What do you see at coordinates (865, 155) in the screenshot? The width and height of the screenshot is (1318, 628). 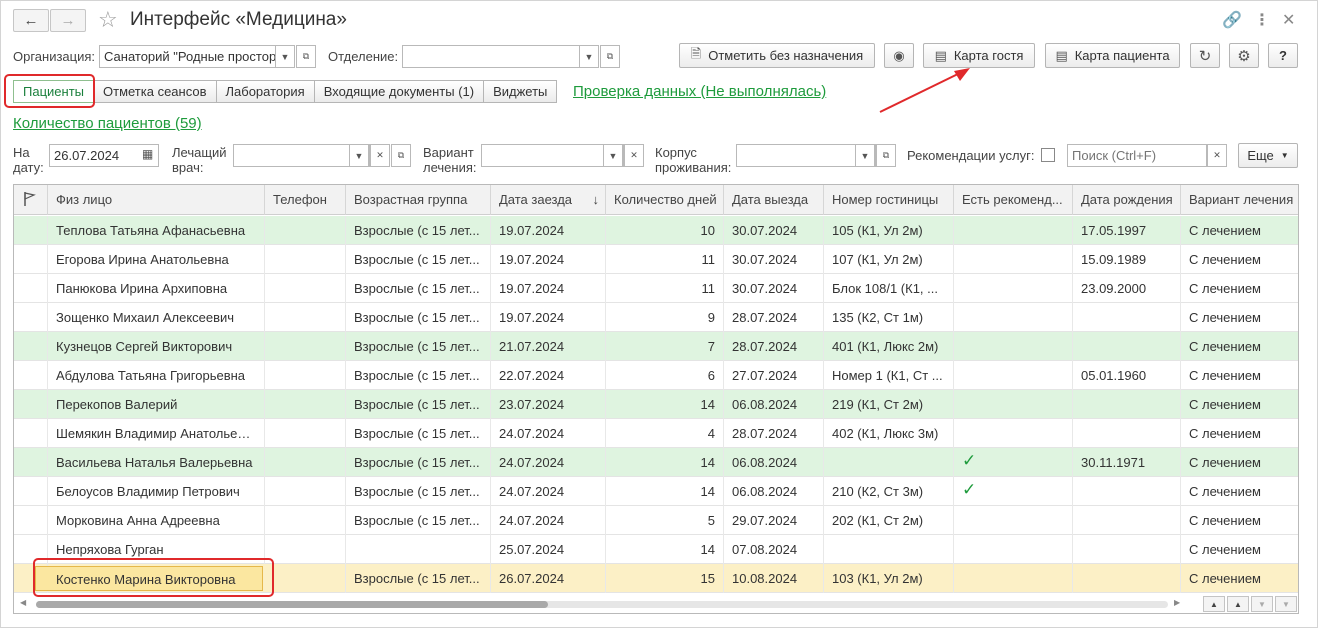 I see `building-dropdown-button: ▼` at bounding box center [865, 155].